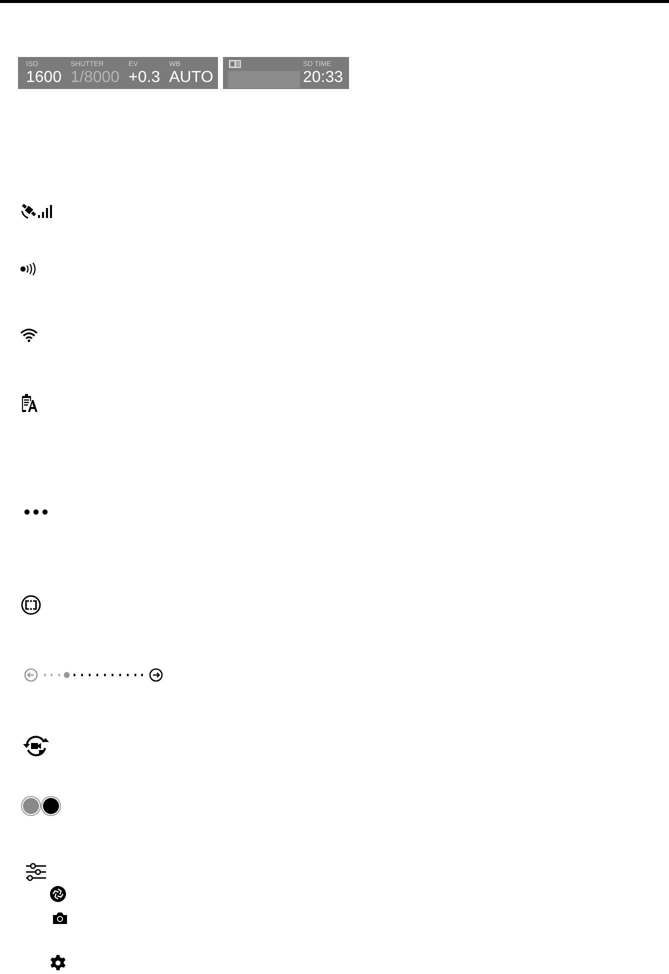 The width and height of the screenshot is (669, 974). Describe the element at coordinates (28, 269) in the screenshot. I see `broadcast-icon` at that location.